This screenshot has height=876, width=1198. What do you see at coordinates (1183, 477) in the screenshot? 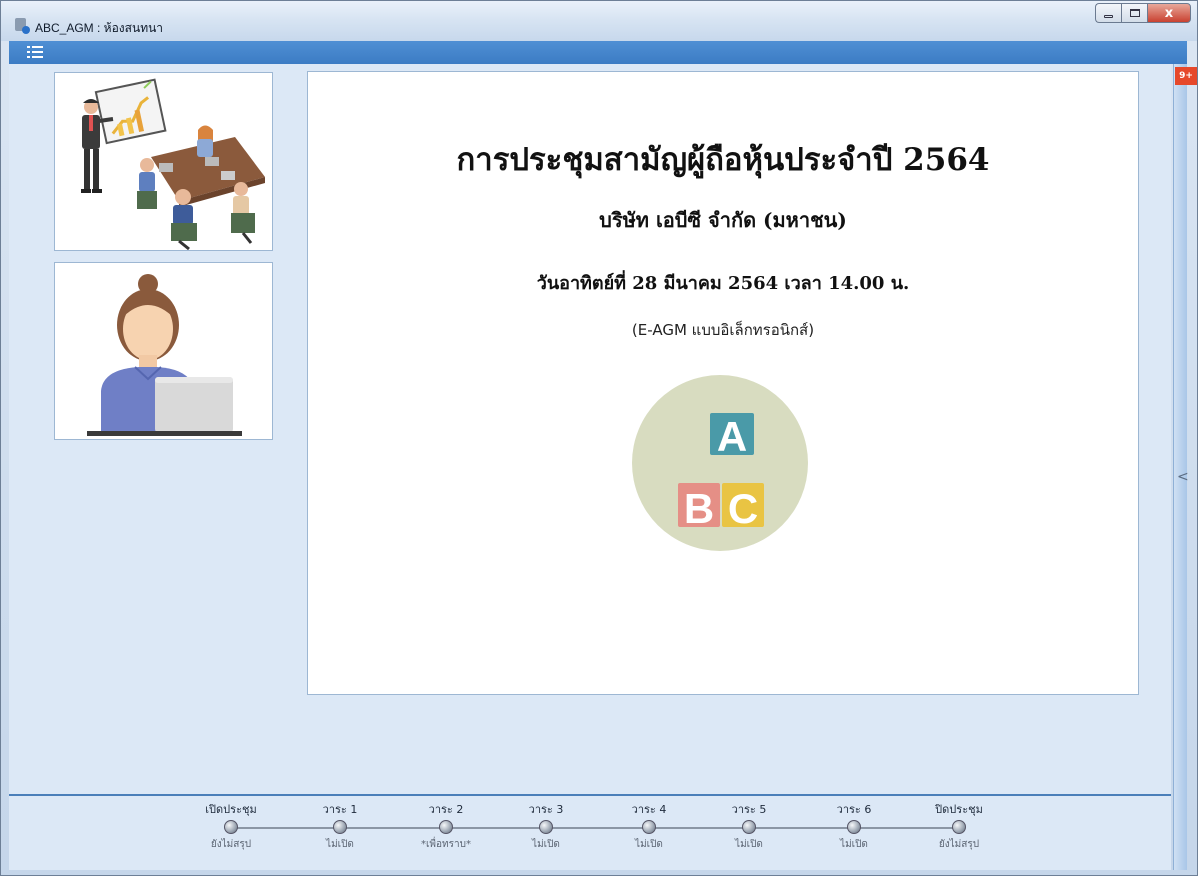
I see `chevron-left-icon: <` at bounding box center [1183, 477].